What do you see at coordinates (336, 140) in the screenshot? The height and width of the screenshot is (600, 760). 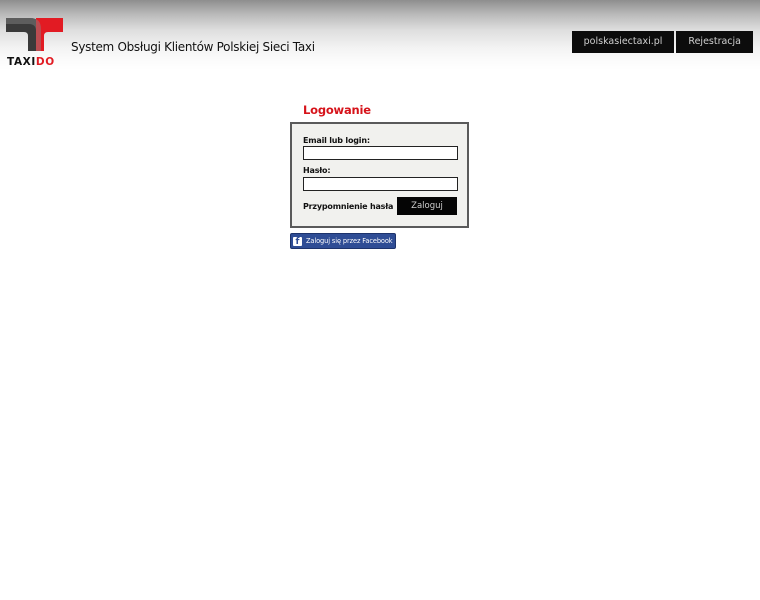 I see `email-label: Email lub login:` at bounding box center [336, 140].